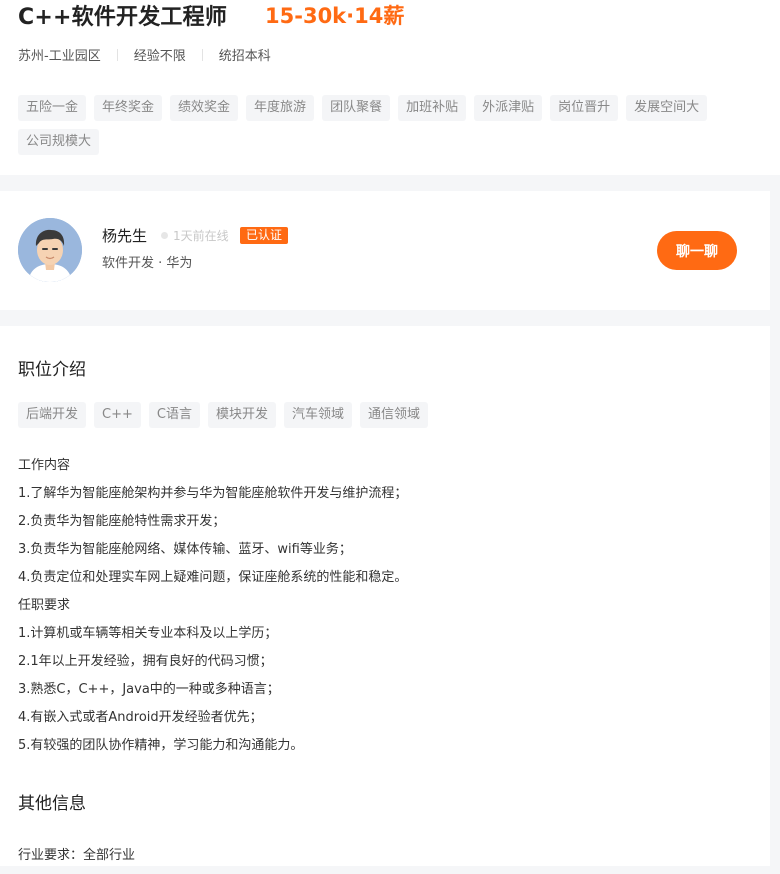 The width and height of the screenshot is (780, 874). Describe the element at coordinates (584, 108) in the screenshot. I see `benefit-tag: 岗位晋升` at that location.